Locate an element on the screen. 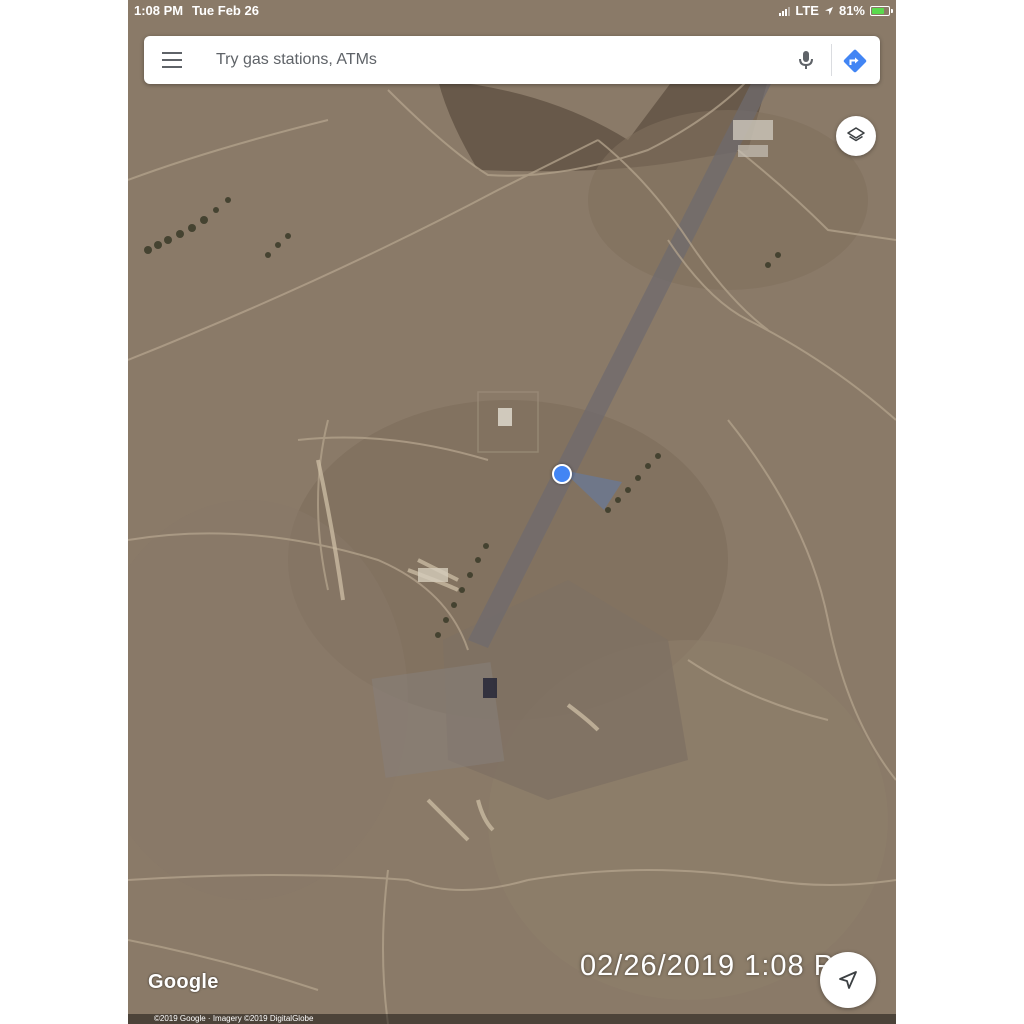  battery-icon is located at coordinates (881, 10).